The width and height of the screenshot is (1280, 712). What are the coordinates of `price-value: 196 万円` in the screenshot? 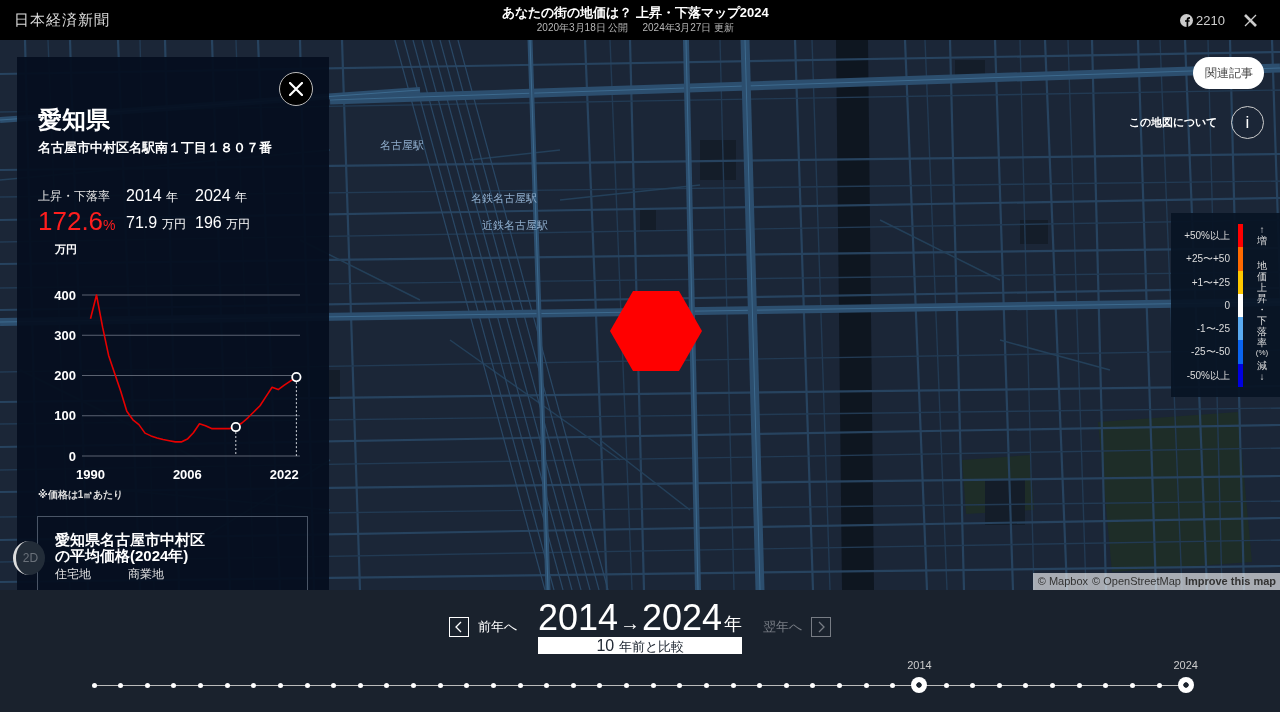 It's located at (223, 222).